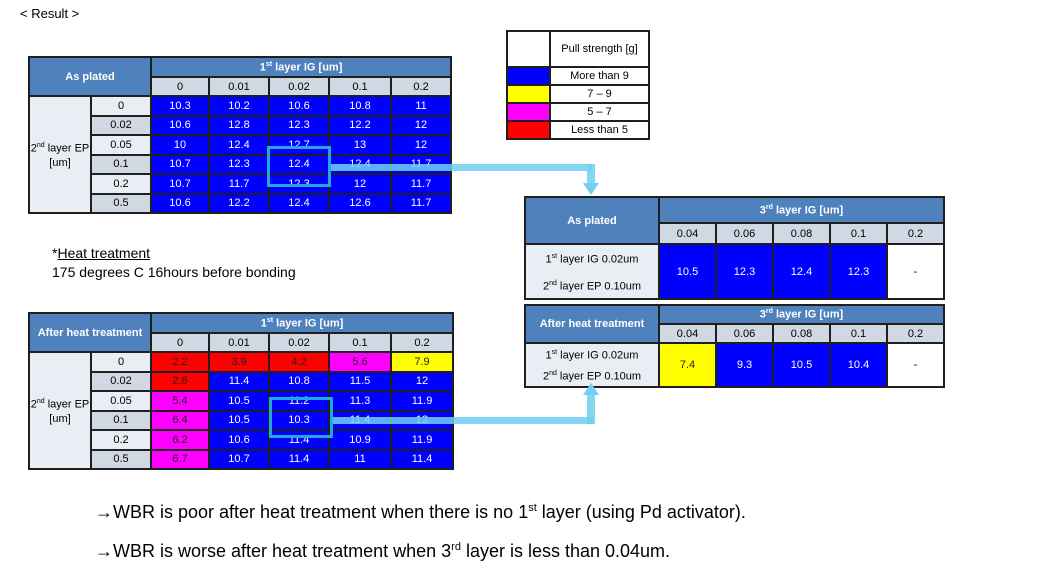 Image resolution: width=1044 pixels, height=580 pixels. I want to click on title-part: layer EP [um], so click(67, 156).